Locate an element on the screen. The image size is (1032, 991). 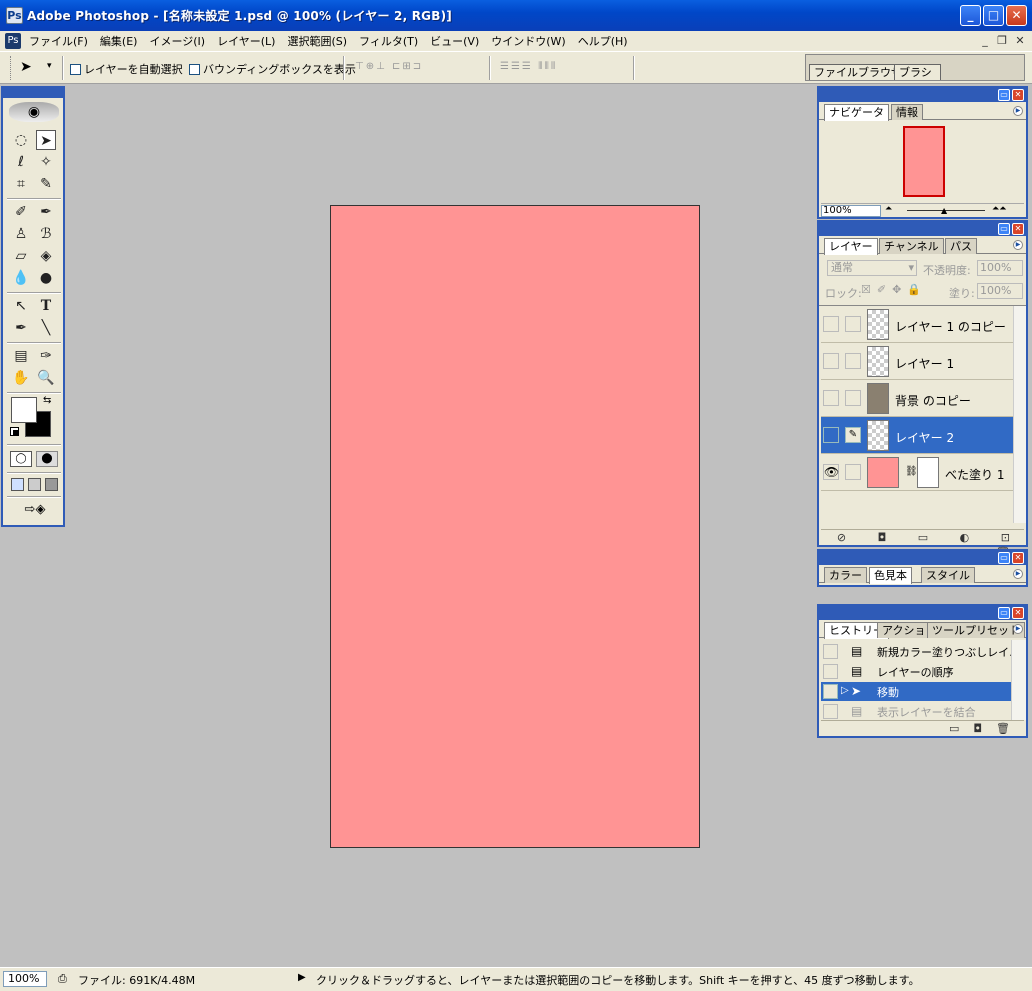
zoom-out-icon: ⏶ is located at coordinates (888, 209).